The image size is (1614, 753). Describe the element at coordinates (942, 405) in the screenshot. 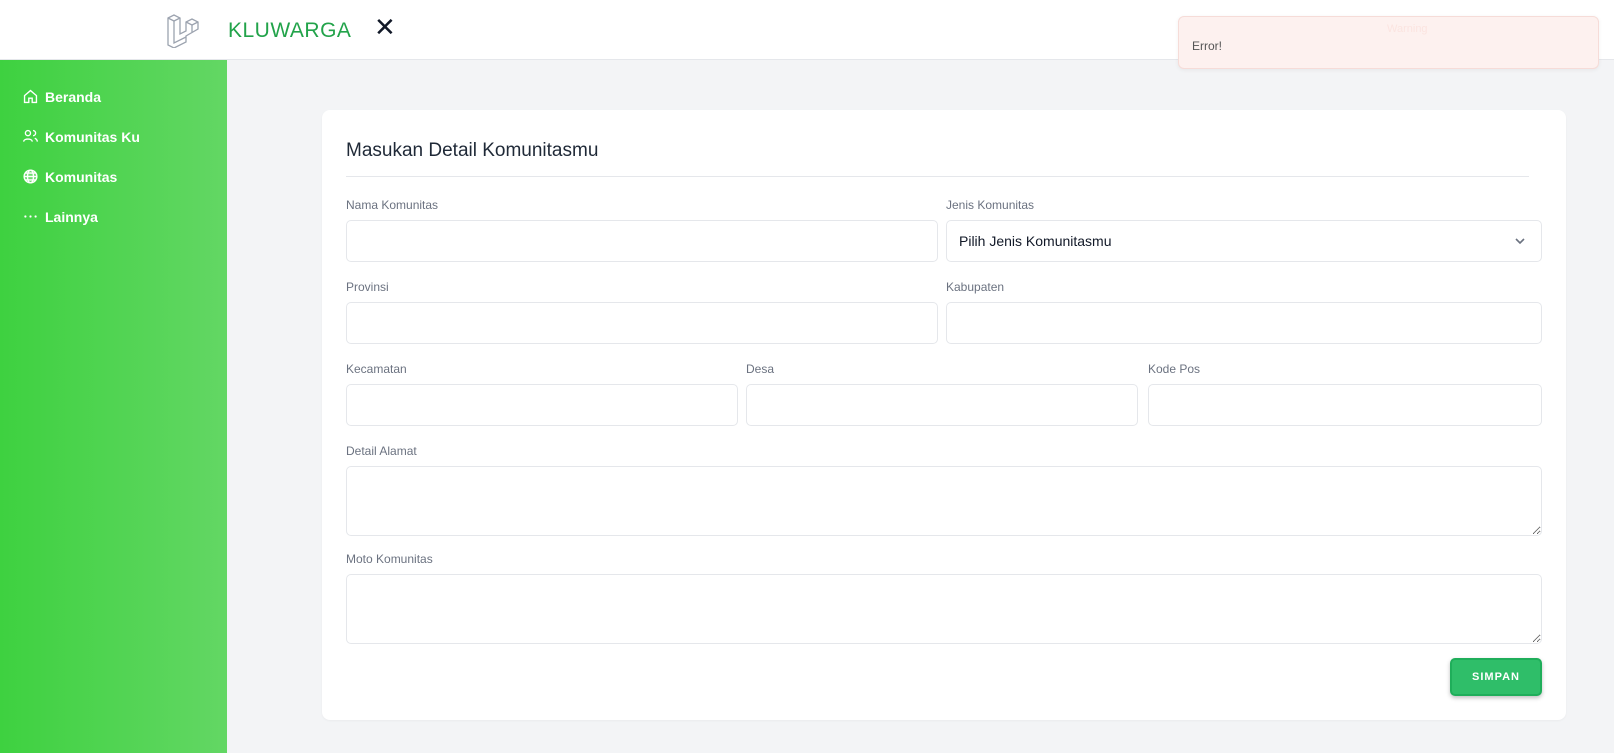

I see `desa-input` at that location.